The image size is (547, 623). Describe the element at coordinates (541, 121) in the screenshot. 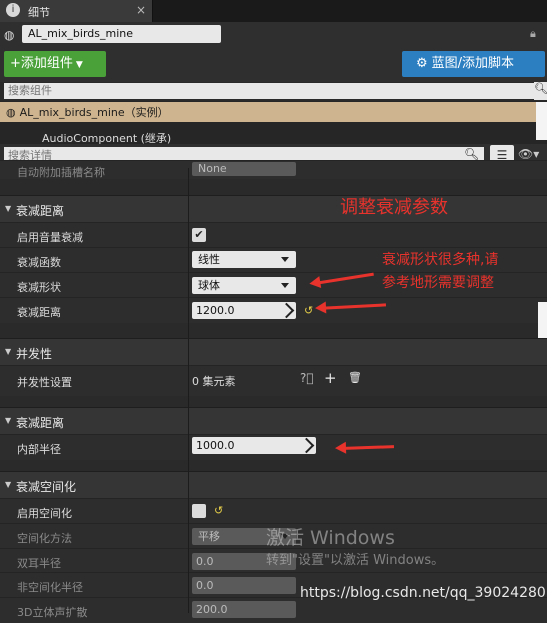

I see `scroll-strip` at that location.